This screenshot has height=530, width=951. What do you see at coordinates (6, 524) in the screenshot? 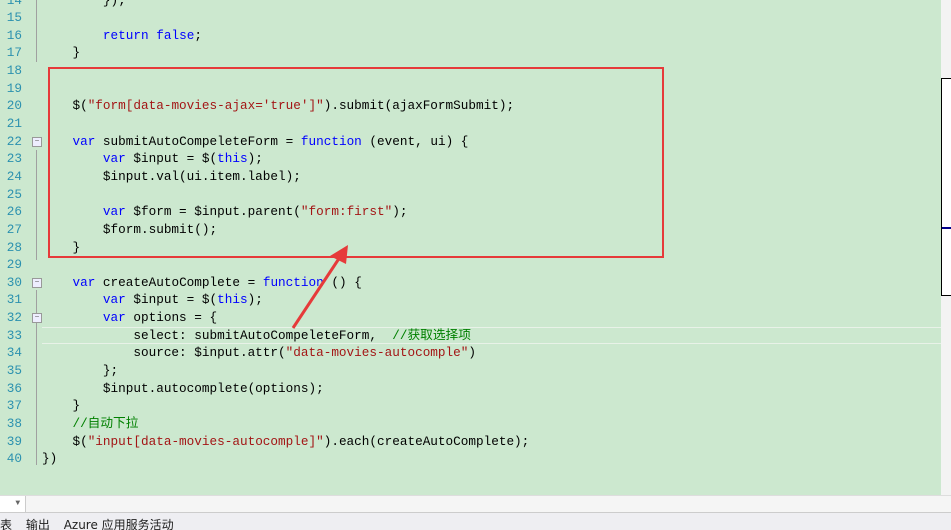
I see `tab-list: 表` at bounding box center [6, 524].